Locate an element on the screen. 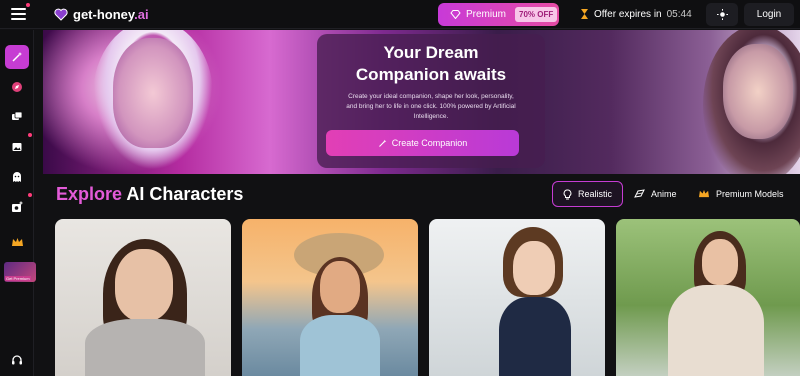 This screenshot has height=376, width=800. sidebar-item-chat is located at coordinates (17, 117).